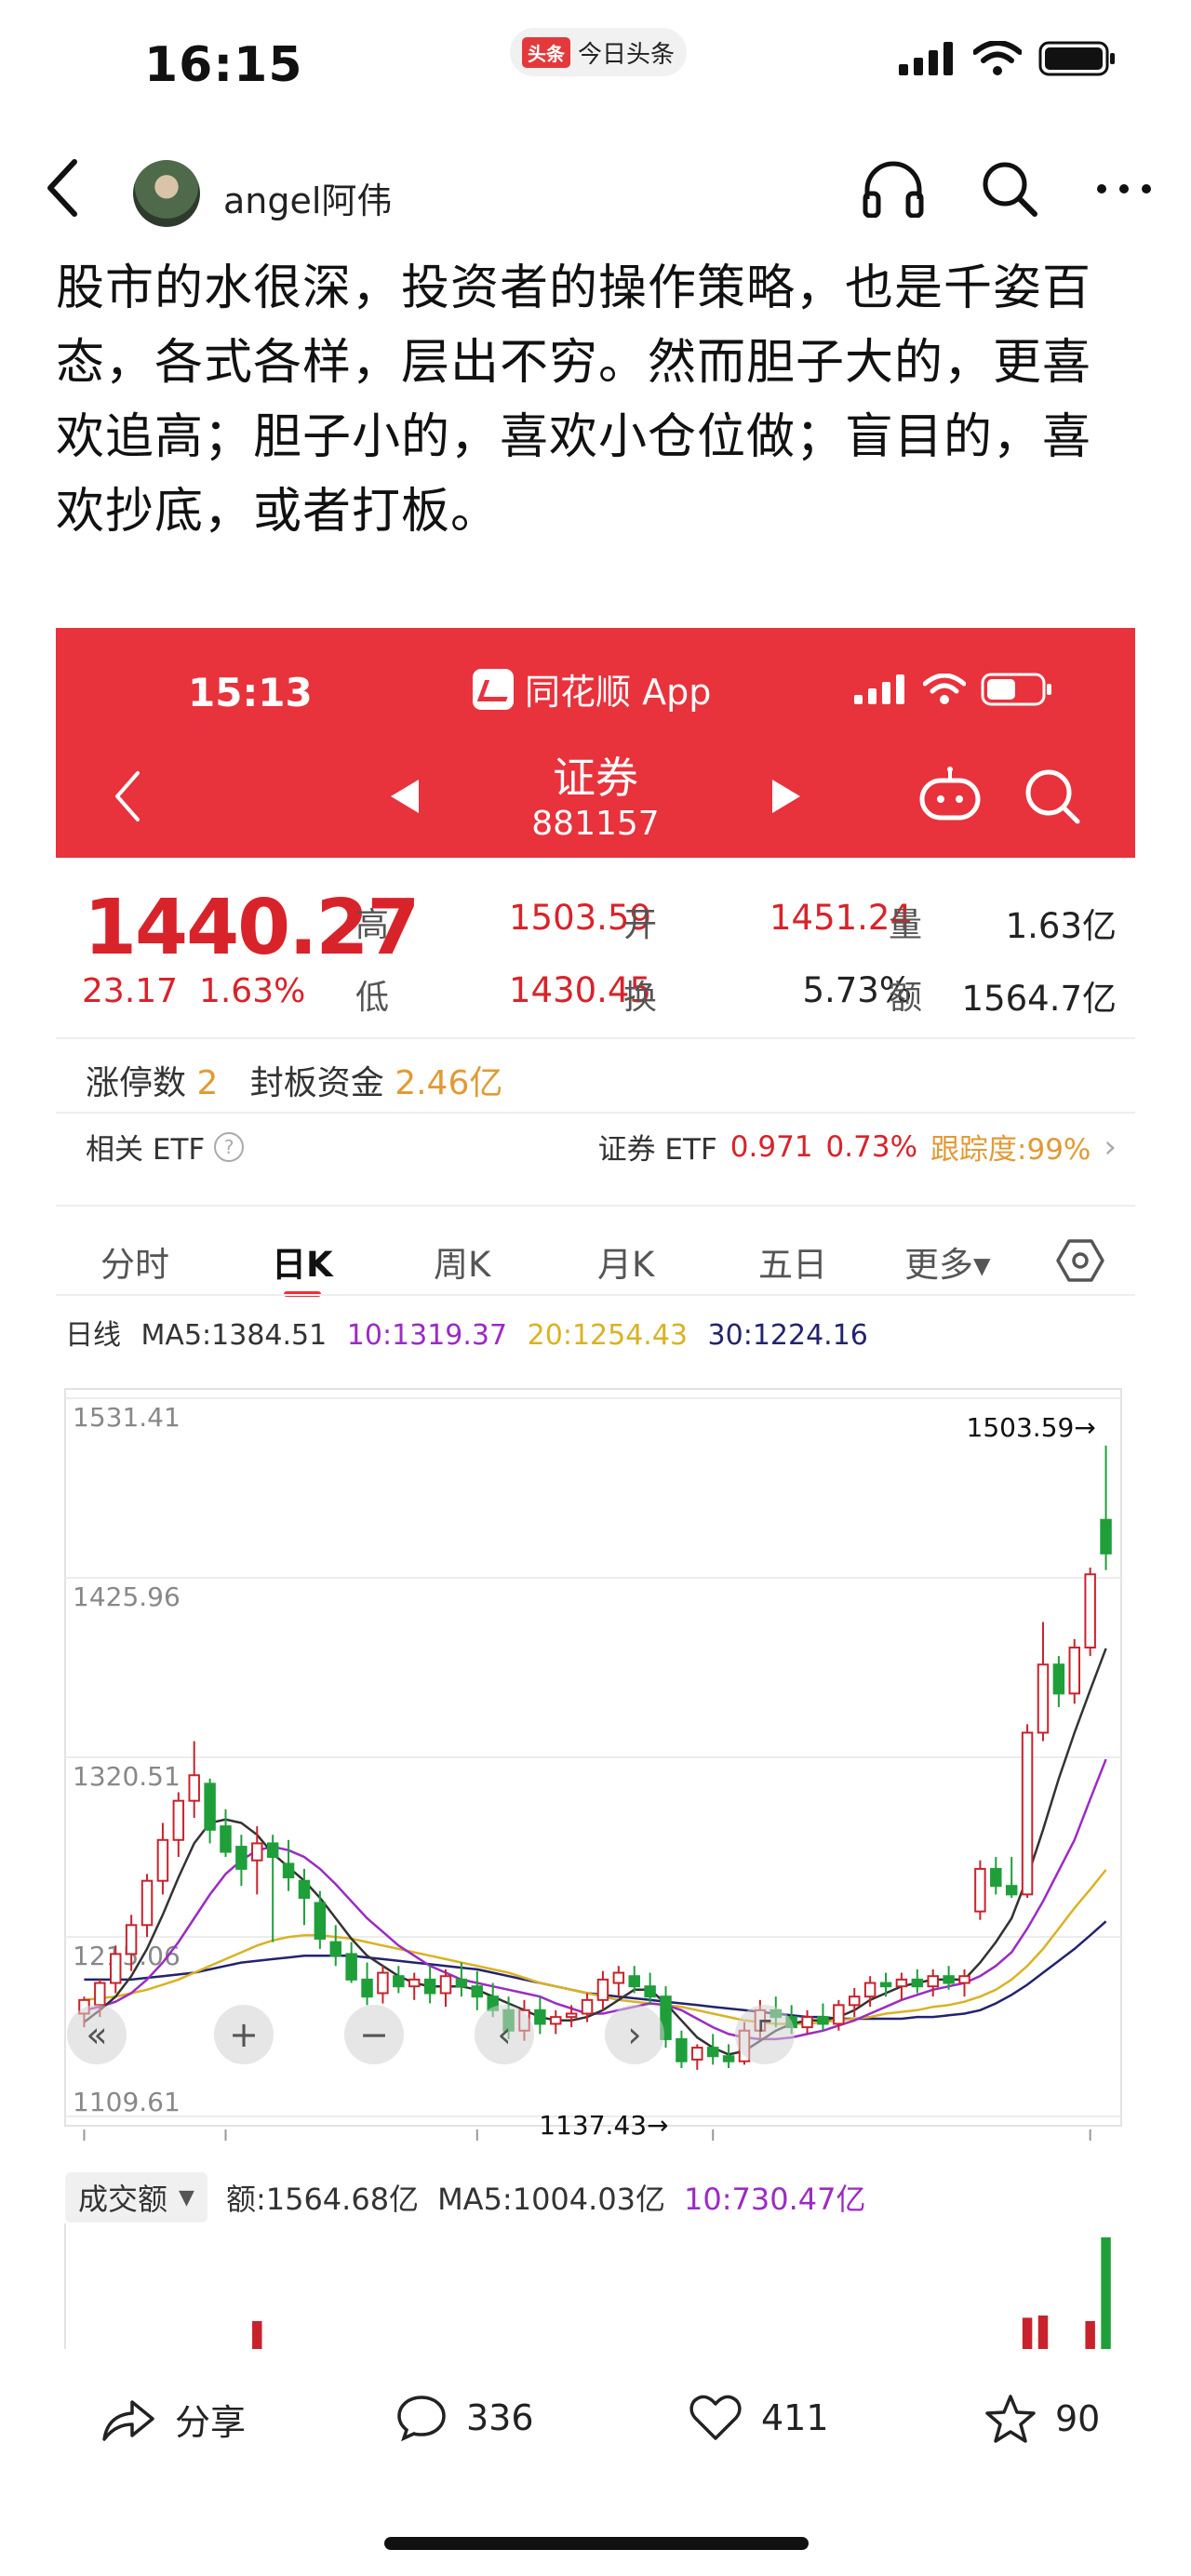 This screenshot has height=2576, width=1191. Describe the element at coordinates (134, 1261) in the screenshot. I see `tab-intraday: 分时` at that location.